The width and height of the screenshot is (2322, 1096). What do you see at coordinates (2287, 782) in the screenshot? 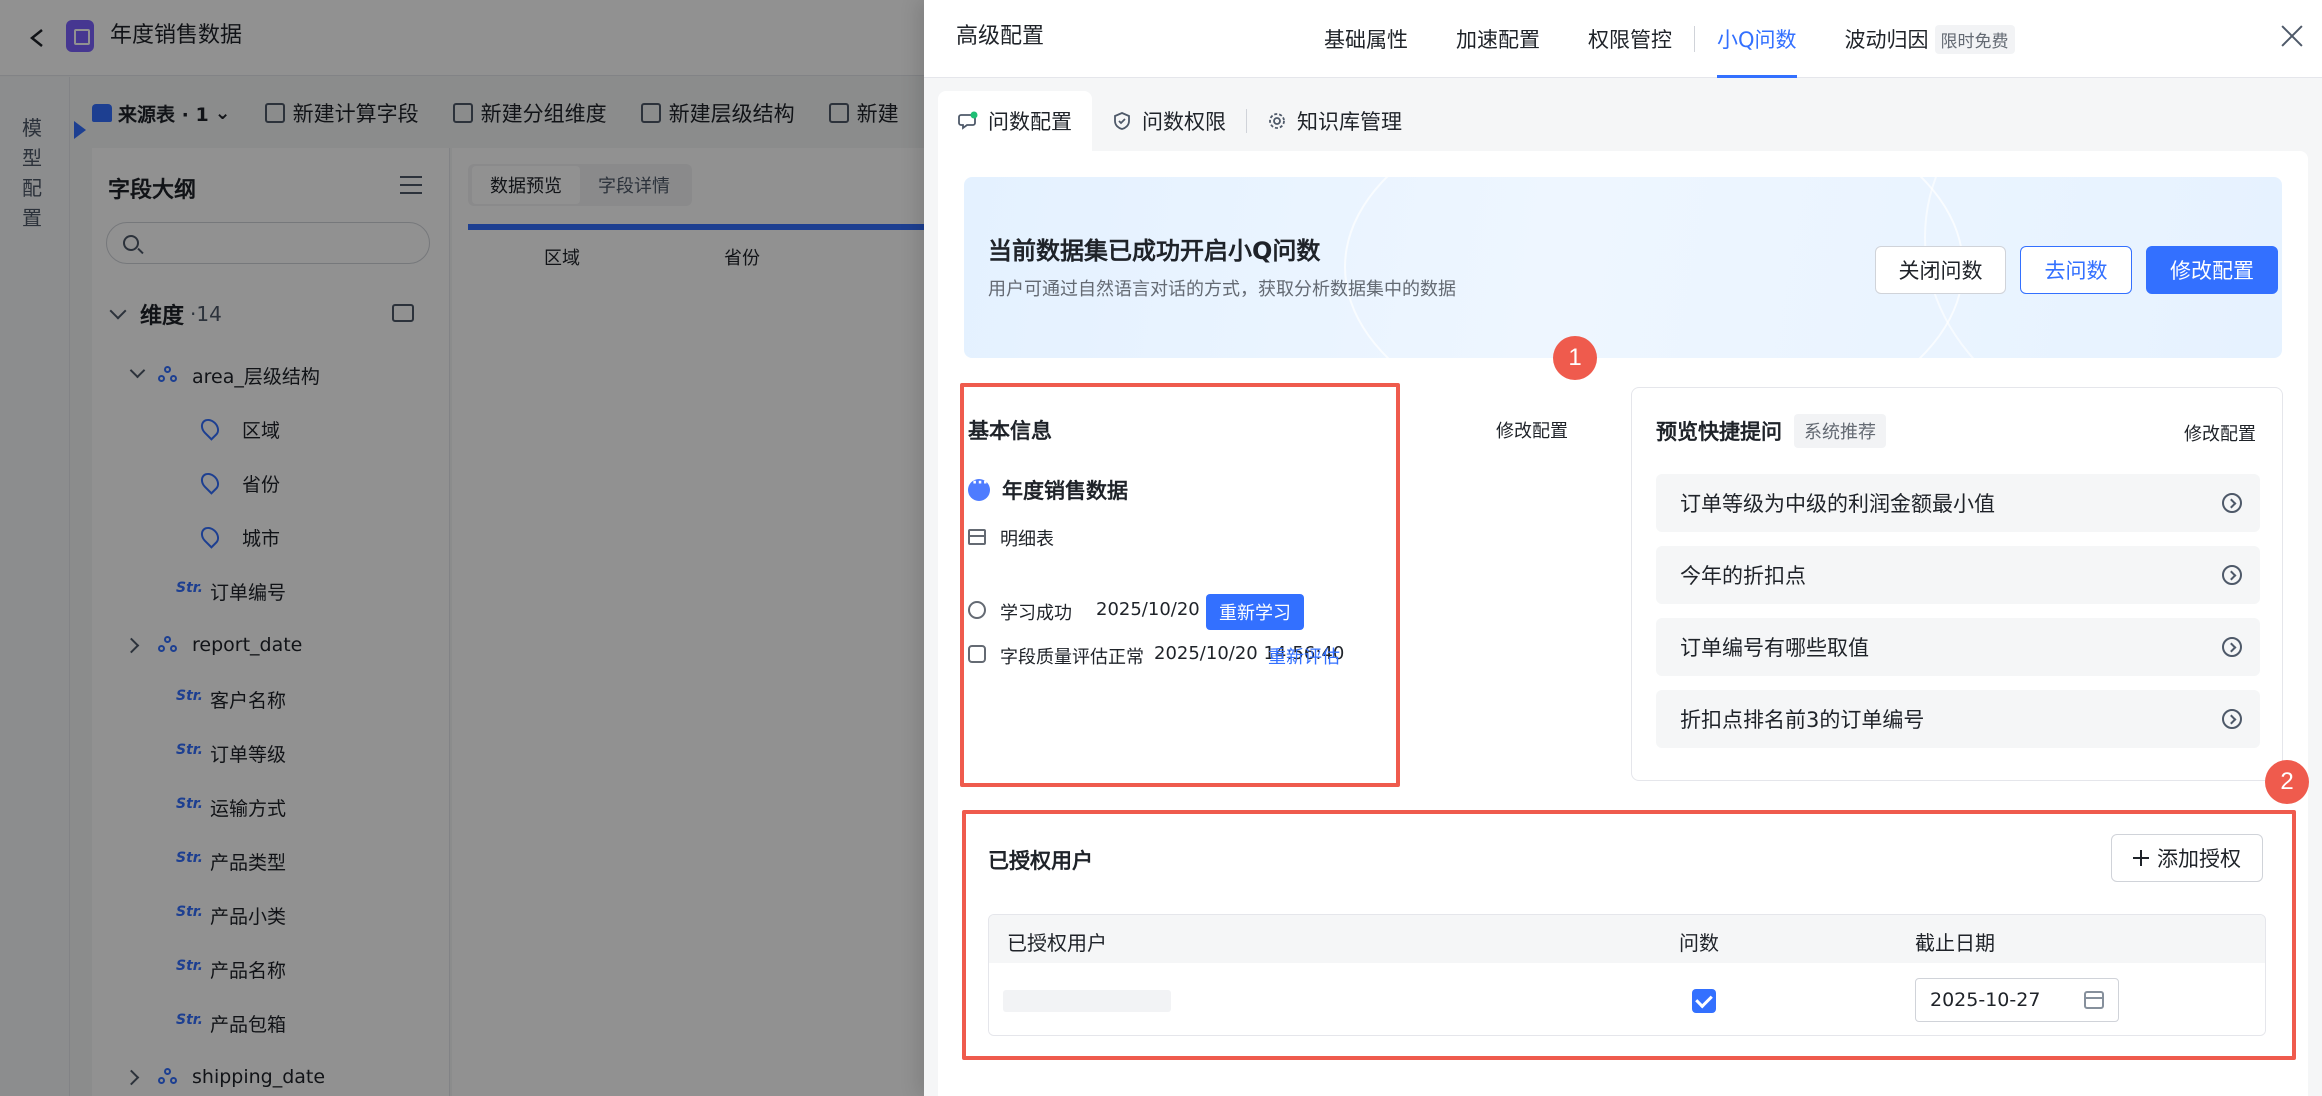
I see `annotation-badge-2: 2` at bounding box center [2287, 782].